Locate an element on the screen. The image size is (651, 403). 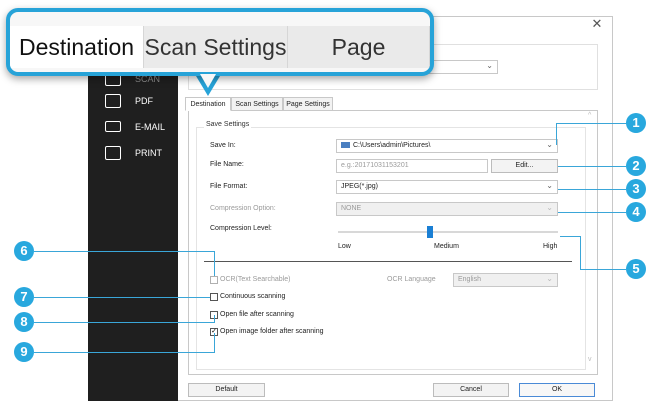
pdf-icon is located at coordinates (113, 101).